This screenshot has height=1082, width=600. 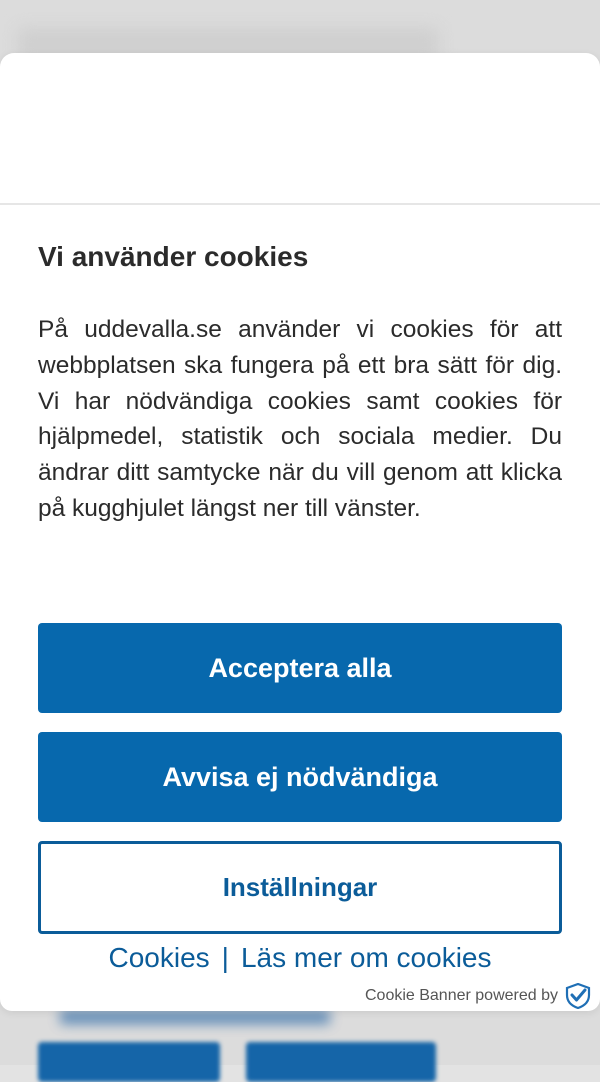 I want to click on cookies-link: Cookies, so click(x=159, y=957).